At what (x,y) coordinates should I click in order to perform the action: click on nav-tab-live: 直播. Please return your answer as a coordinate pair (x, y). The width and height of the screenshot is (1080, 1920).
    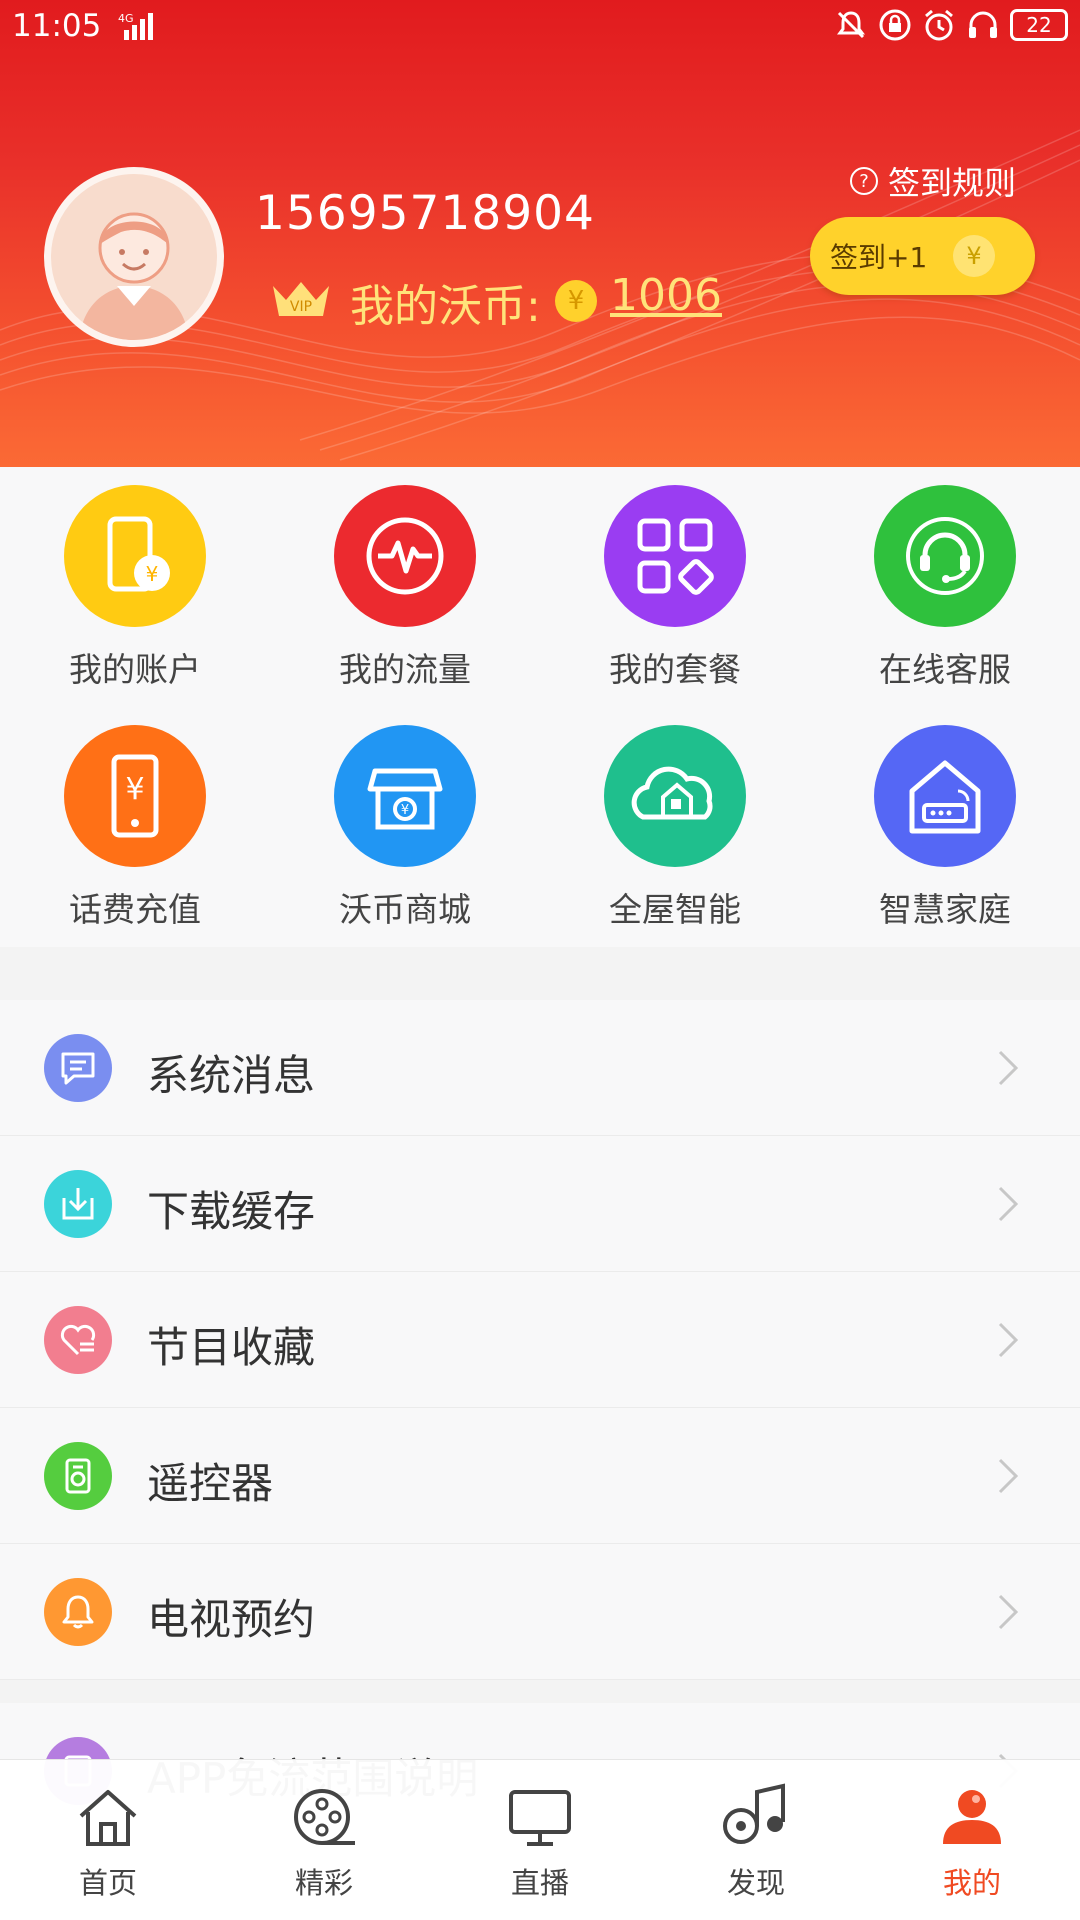
    Looking at the image, I should click on (540, 1840).